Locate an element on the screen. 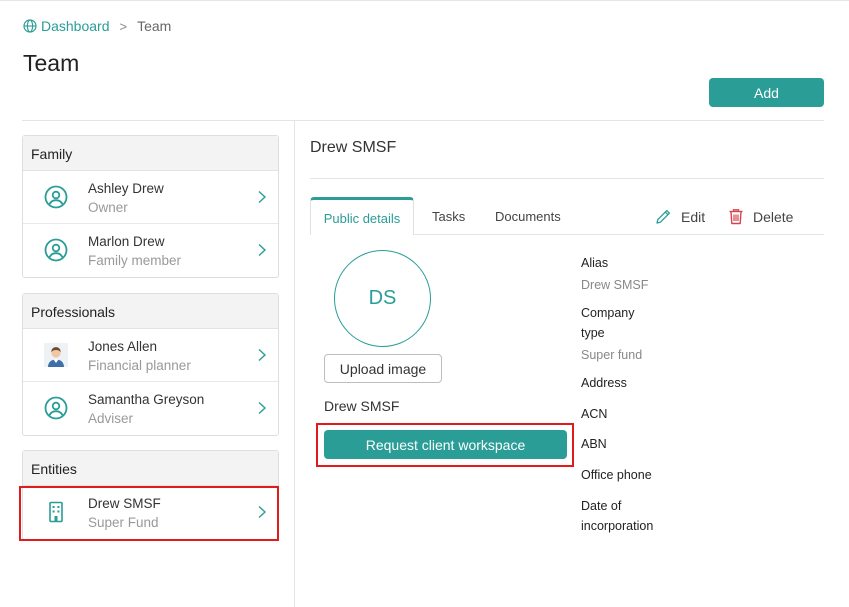 The height and width of the screenshot is (607, 849). top-border is located at coordinates (424, 1).